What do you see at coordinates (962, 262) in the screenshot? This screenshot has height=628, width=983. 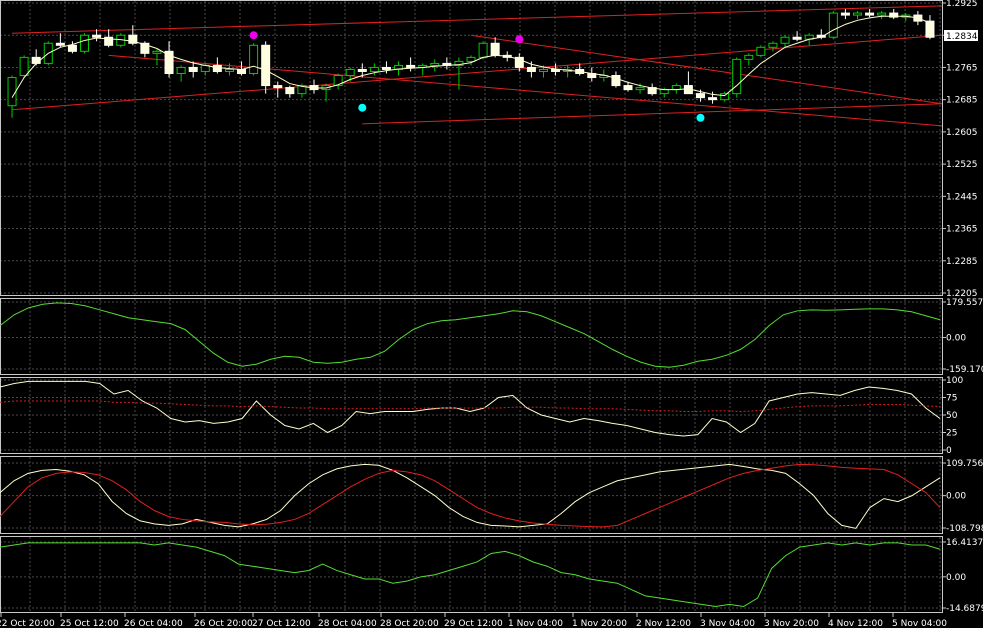 I see `y-tick-label: 1.2285` at bounding box center [962, 262].